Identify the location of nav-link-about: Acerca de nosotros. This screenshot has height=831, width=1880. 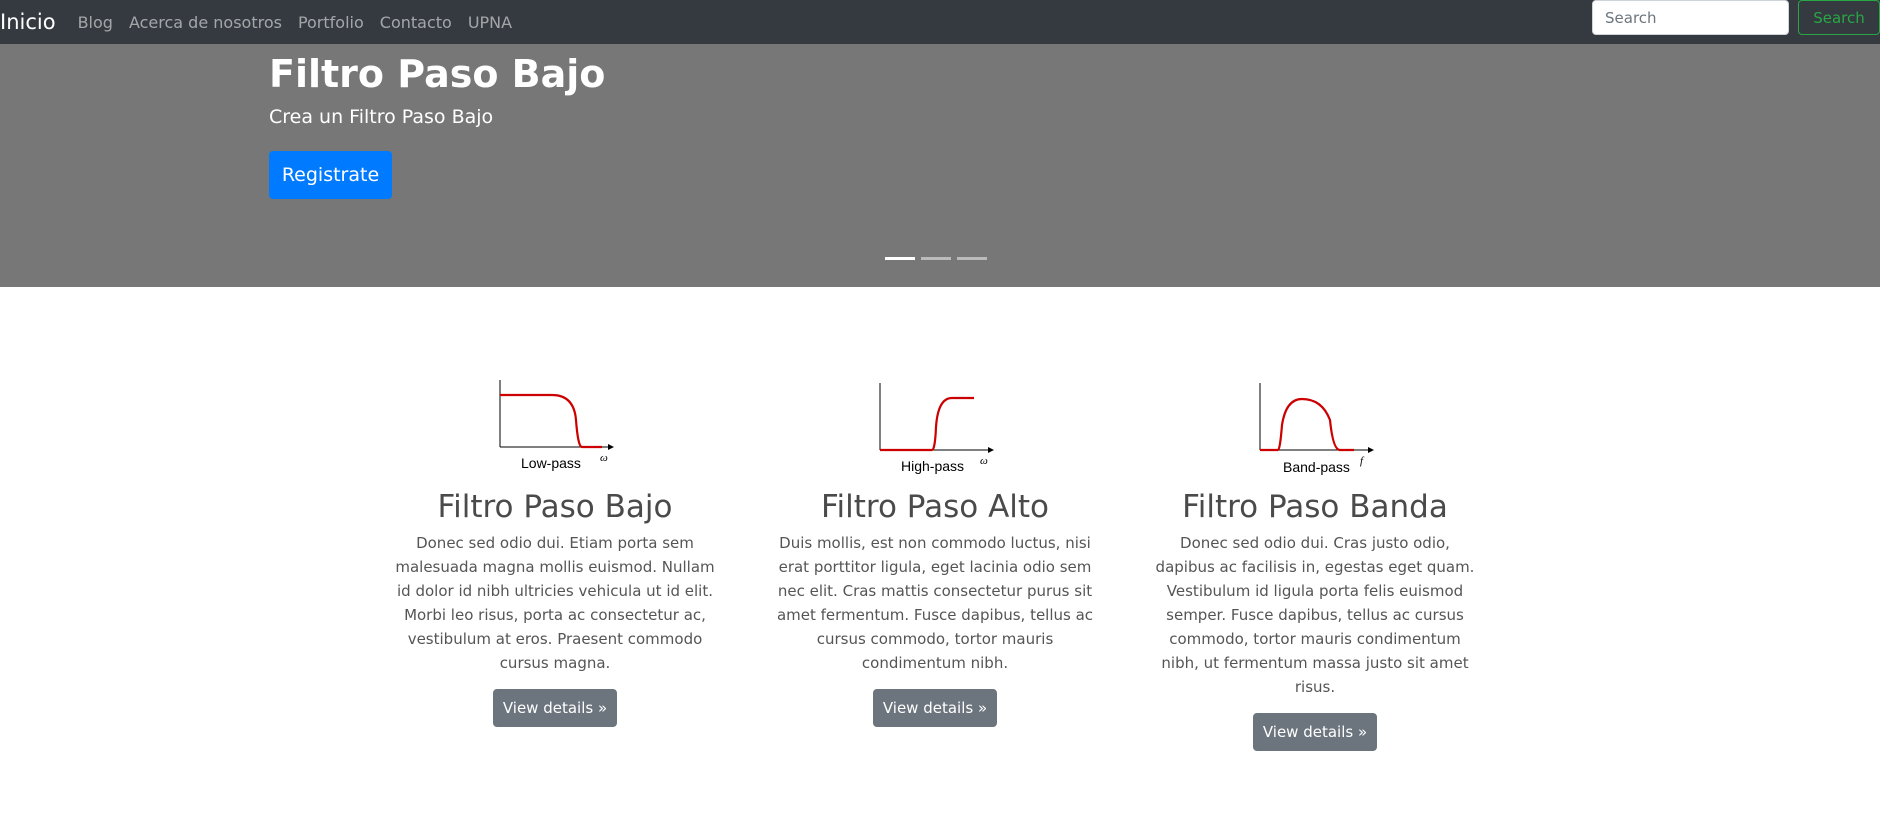
(205, 22).